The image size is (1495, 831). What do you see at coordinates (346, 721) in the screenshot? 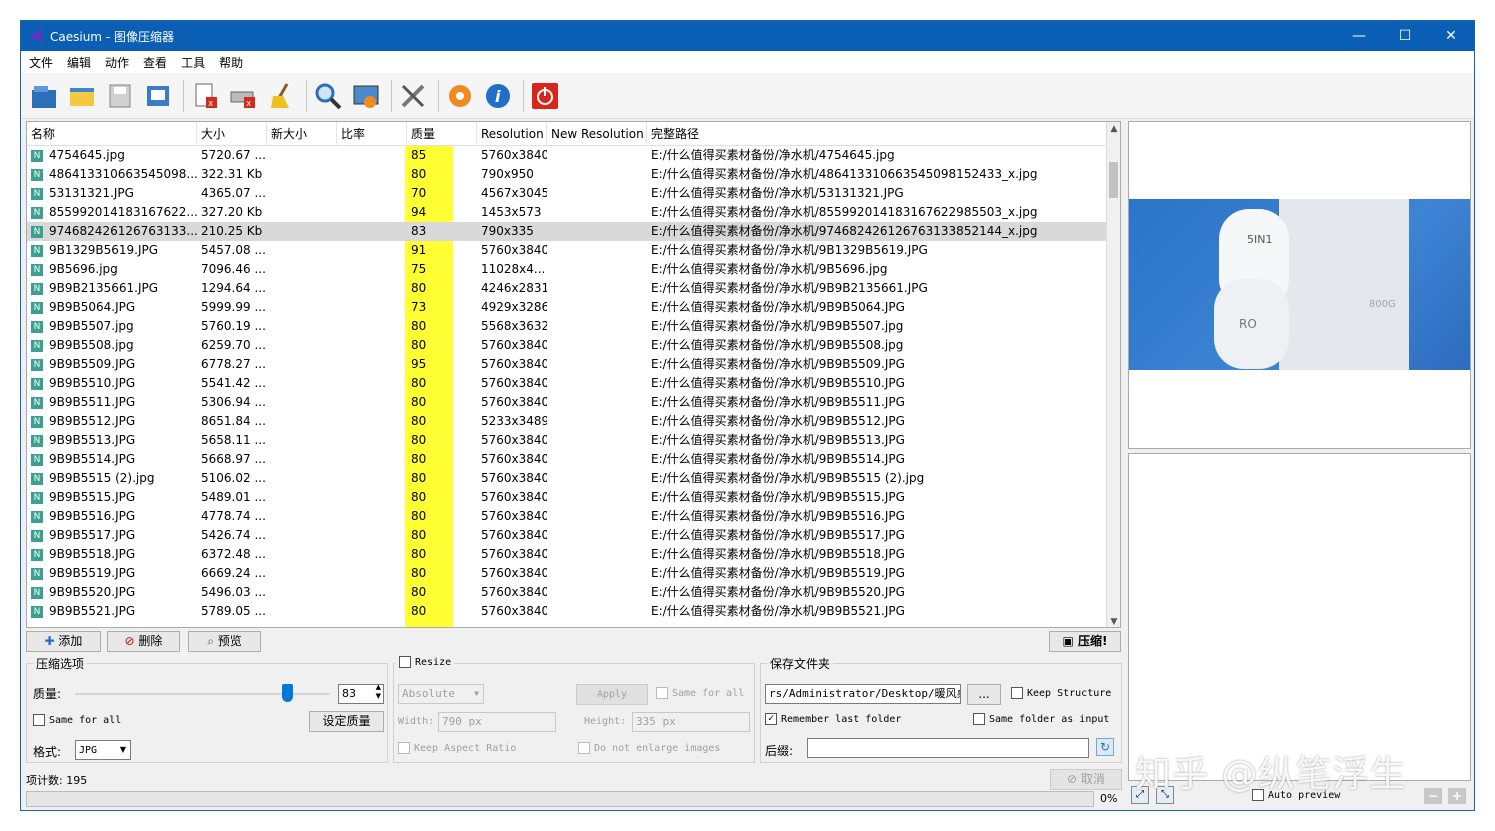
I see `set-quality-button: 设定质量` at bounding box center [346, 721].